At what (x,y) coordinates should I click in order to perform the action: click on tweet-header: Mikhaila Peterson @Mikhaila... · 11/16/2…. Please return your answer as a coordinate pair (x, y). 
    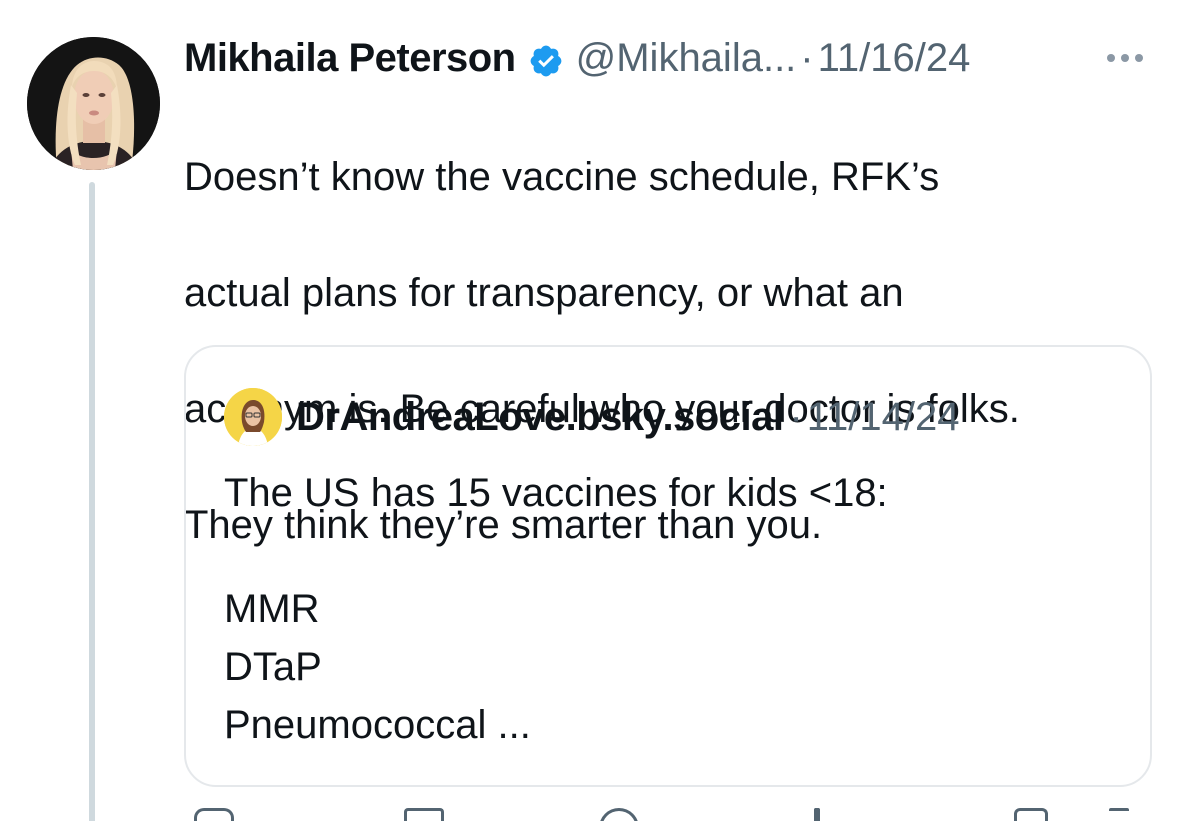
    Looking at the image, I should click on (577, 58).